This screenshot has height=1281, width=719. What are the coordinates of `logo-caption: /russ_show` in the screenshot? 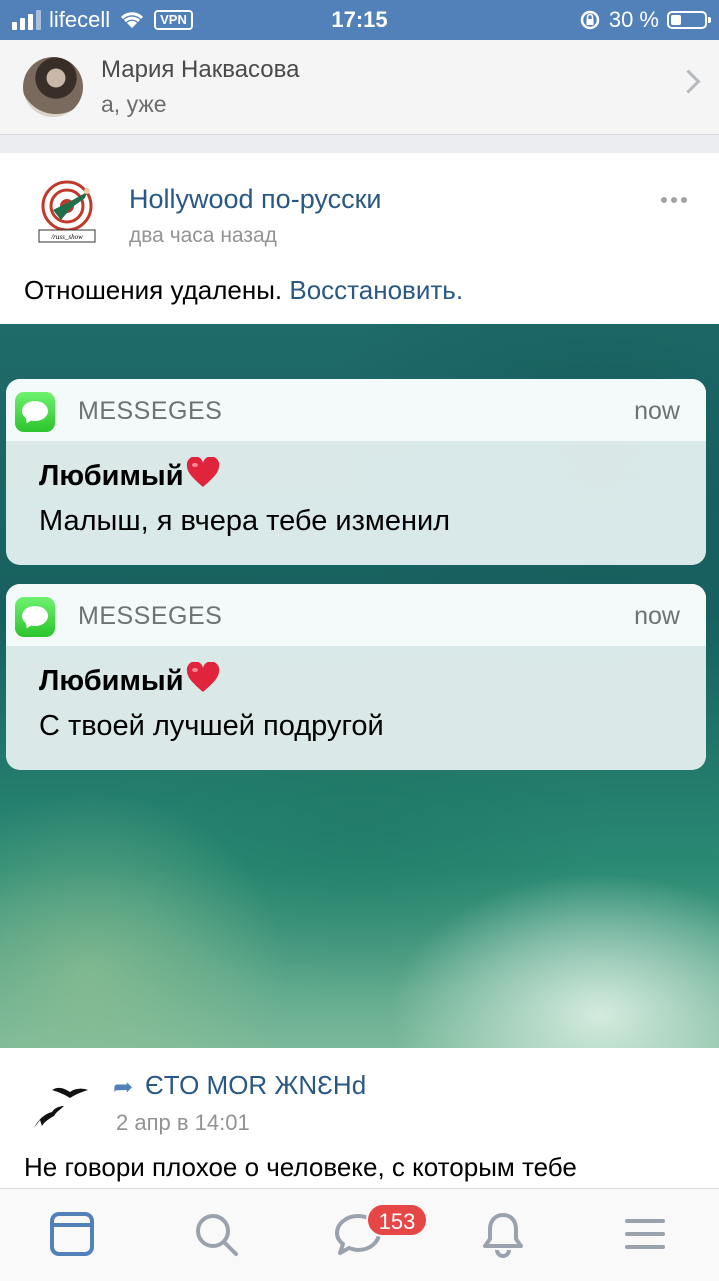 It's located at (66, 237).